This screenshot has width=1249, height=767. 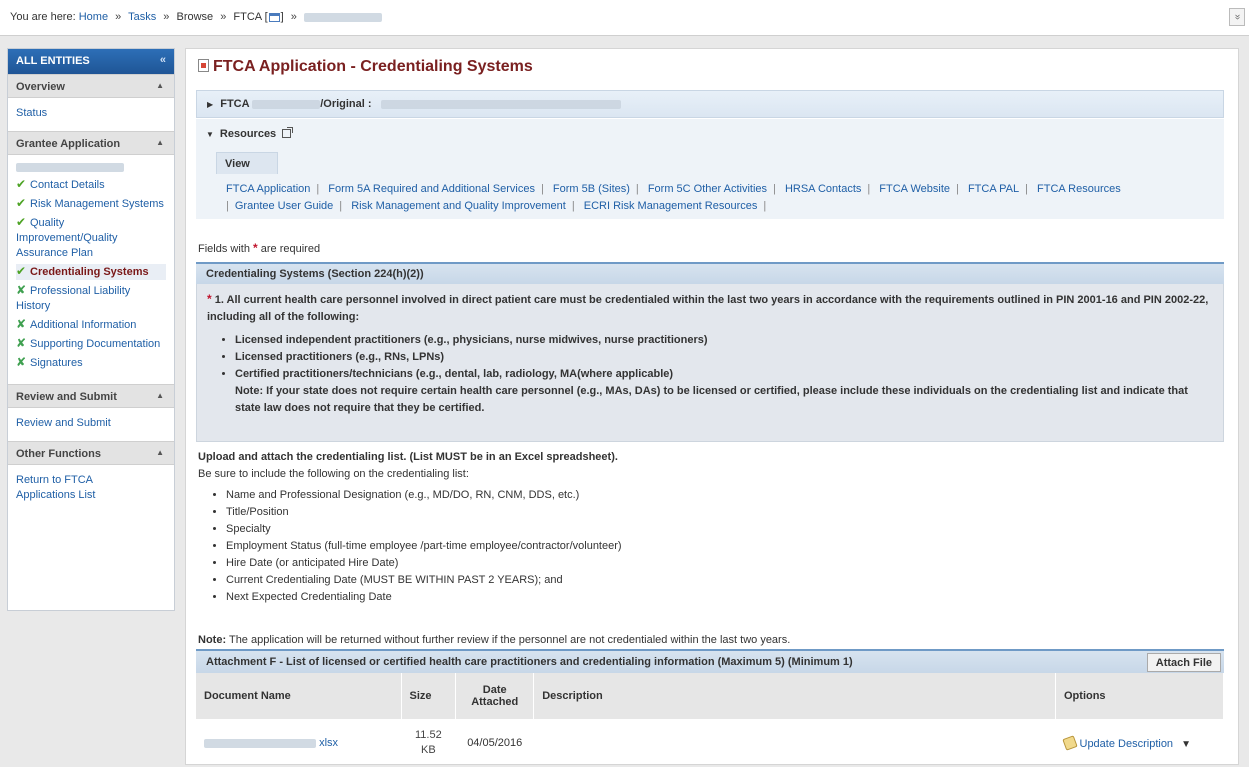 What do you see at coordinates (429, 696) in the screenshot?
I see `column-header-size: Size` at bounding box center [429, 696].